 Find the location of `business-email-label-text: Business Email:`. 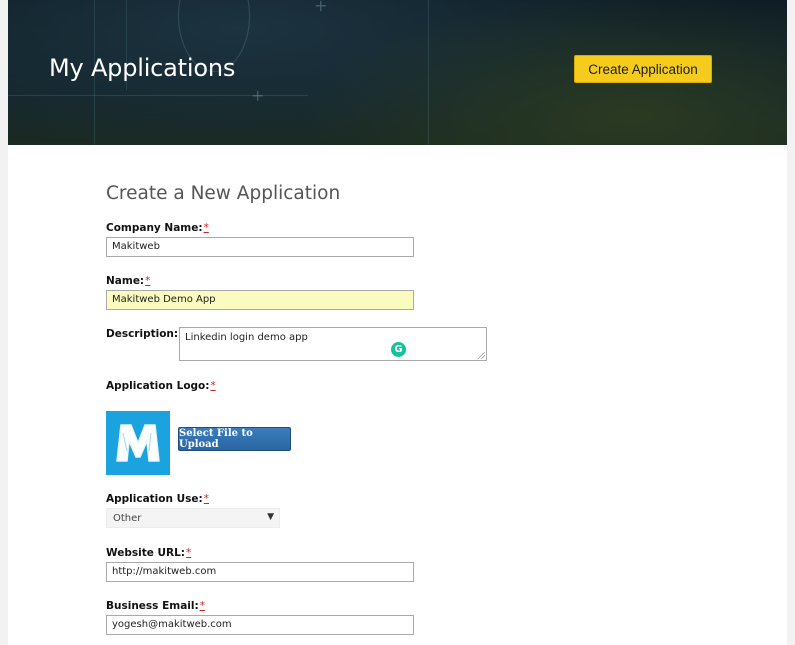

business-email-label-text: Business Email: is located at coordinates (152, 606).